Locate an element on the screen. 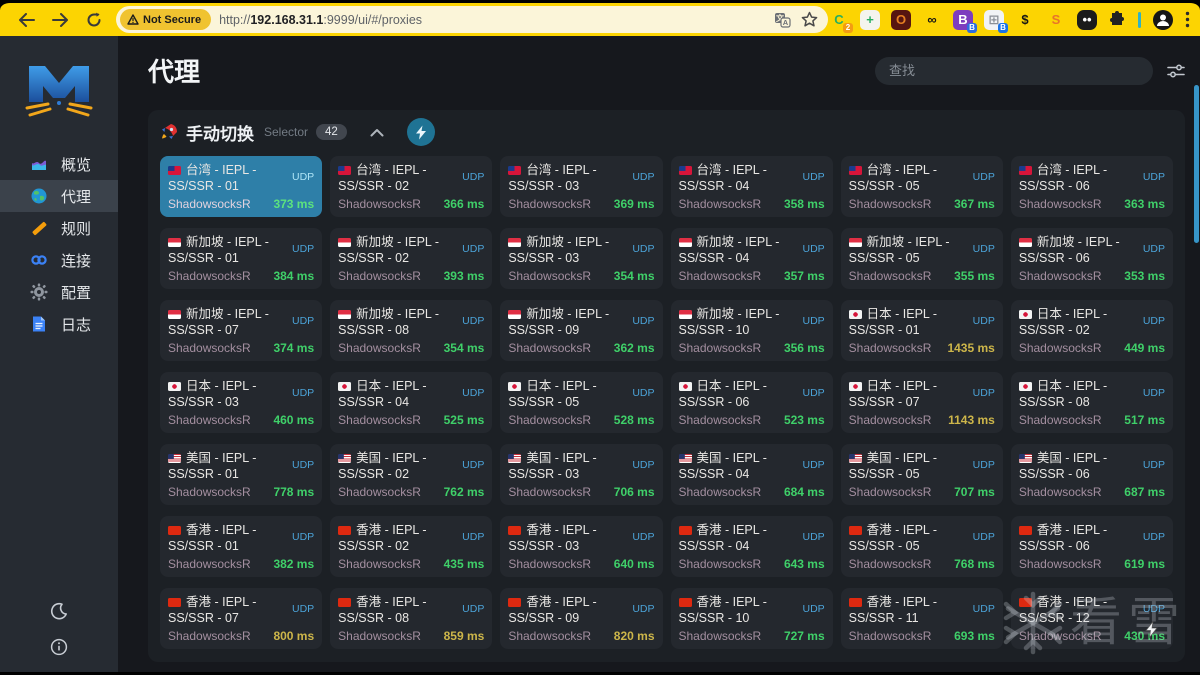 The height and width of the screenshot is (675, 1200). kebab-menu-icon is located at coordinates (1187, 19).